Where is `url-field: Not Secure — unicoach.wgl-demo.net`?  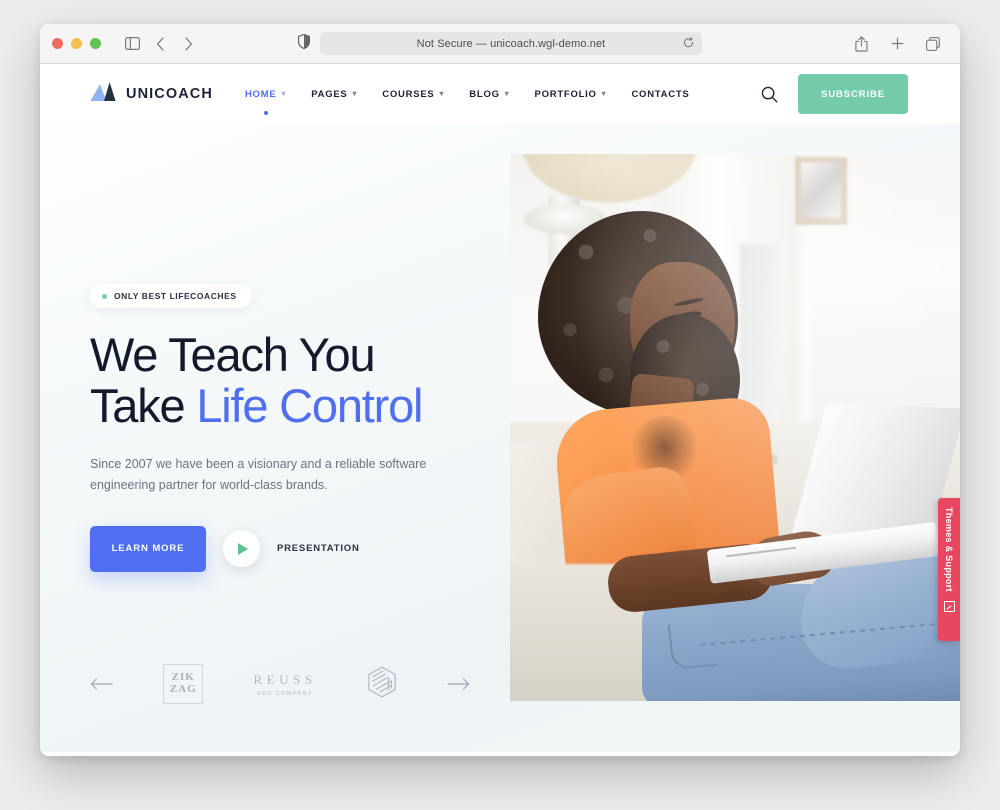
url-field: Not Secure — unicoach.wgl-demo.net is located at coordinates (511, 43).